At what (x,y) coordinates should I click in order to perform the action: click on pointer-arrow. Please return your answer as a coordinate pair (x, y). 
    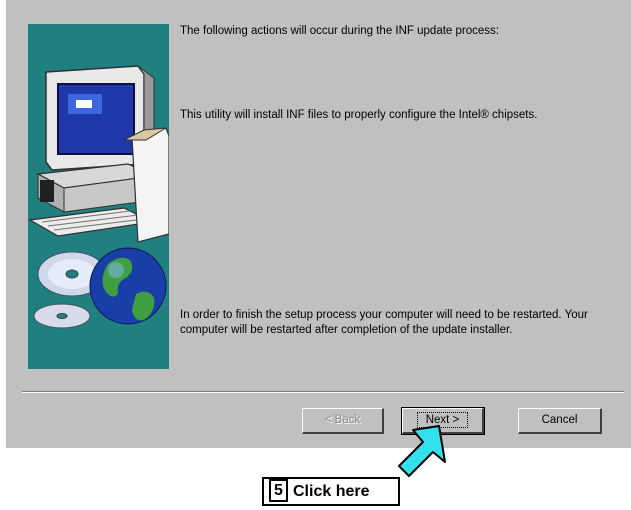
    Looking at the image, I should click on (422, 451).